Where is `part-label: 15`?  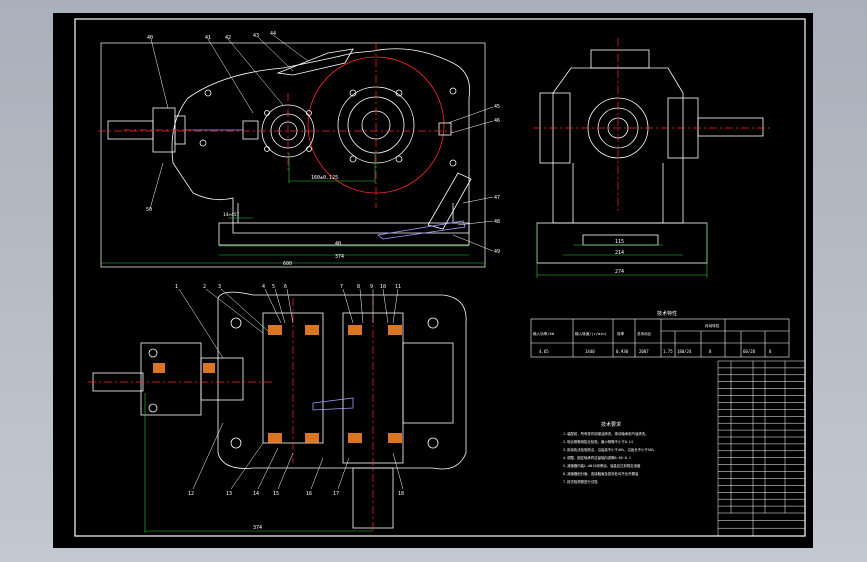
part-label: 15 is located at coordinates (276, 494).